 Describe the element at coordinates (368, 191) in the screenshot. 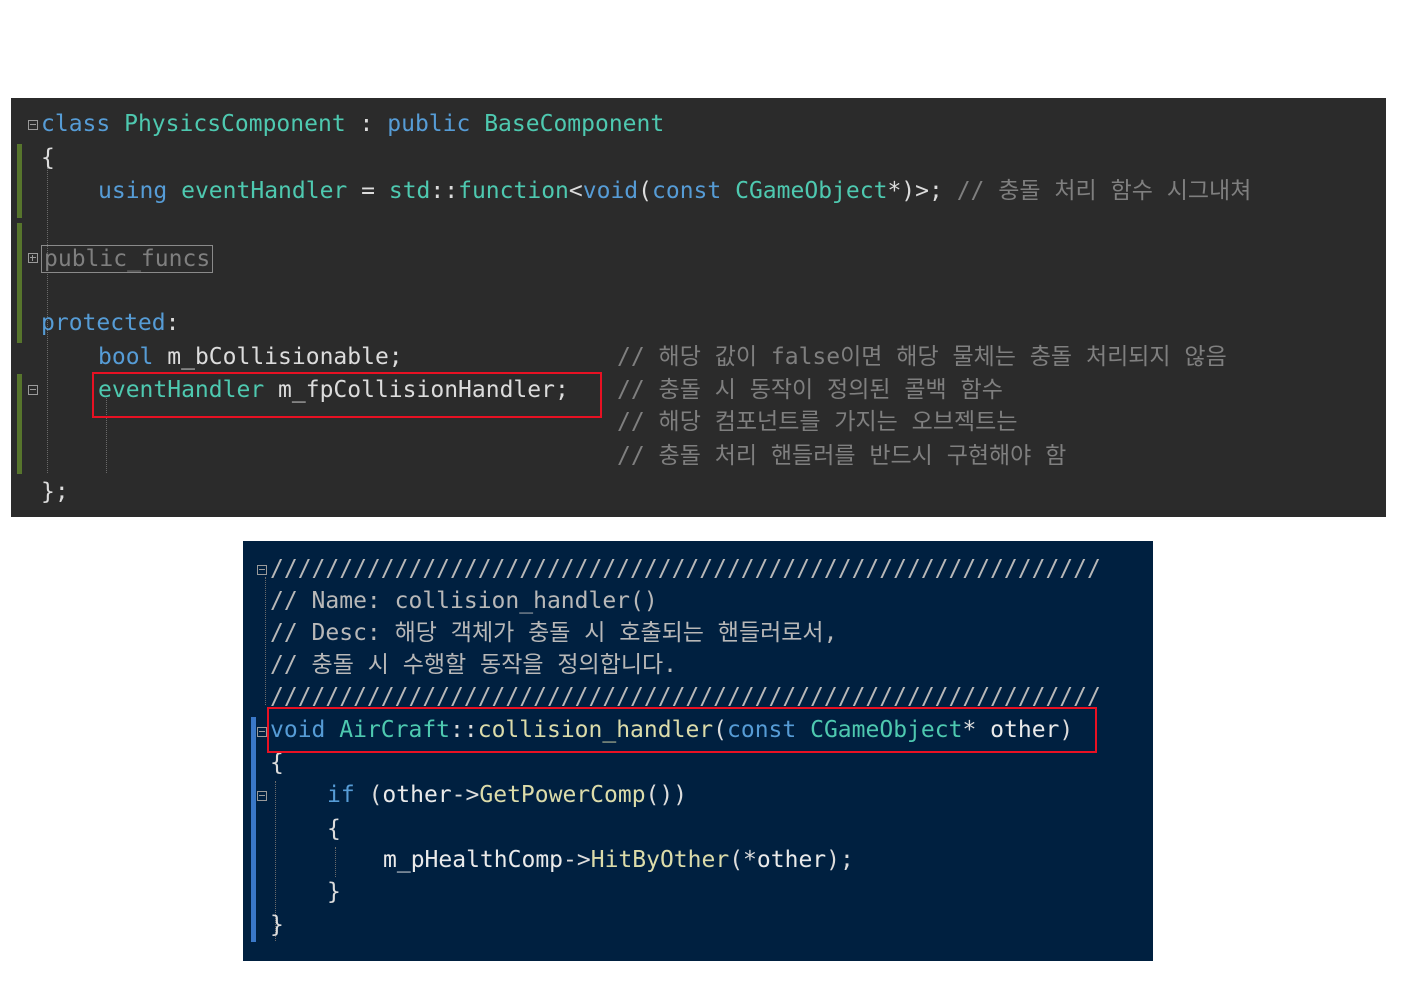

I see `punctuation: =` at that location.